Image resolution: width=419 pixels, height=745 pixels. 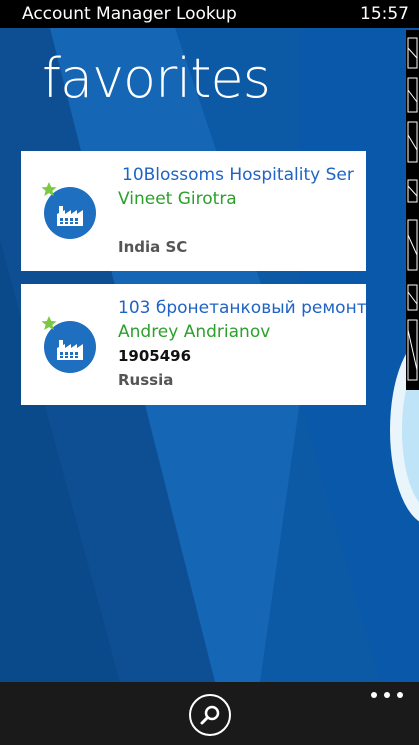 I want to click on status-clock: 15:57, so click(x=384, y=14).